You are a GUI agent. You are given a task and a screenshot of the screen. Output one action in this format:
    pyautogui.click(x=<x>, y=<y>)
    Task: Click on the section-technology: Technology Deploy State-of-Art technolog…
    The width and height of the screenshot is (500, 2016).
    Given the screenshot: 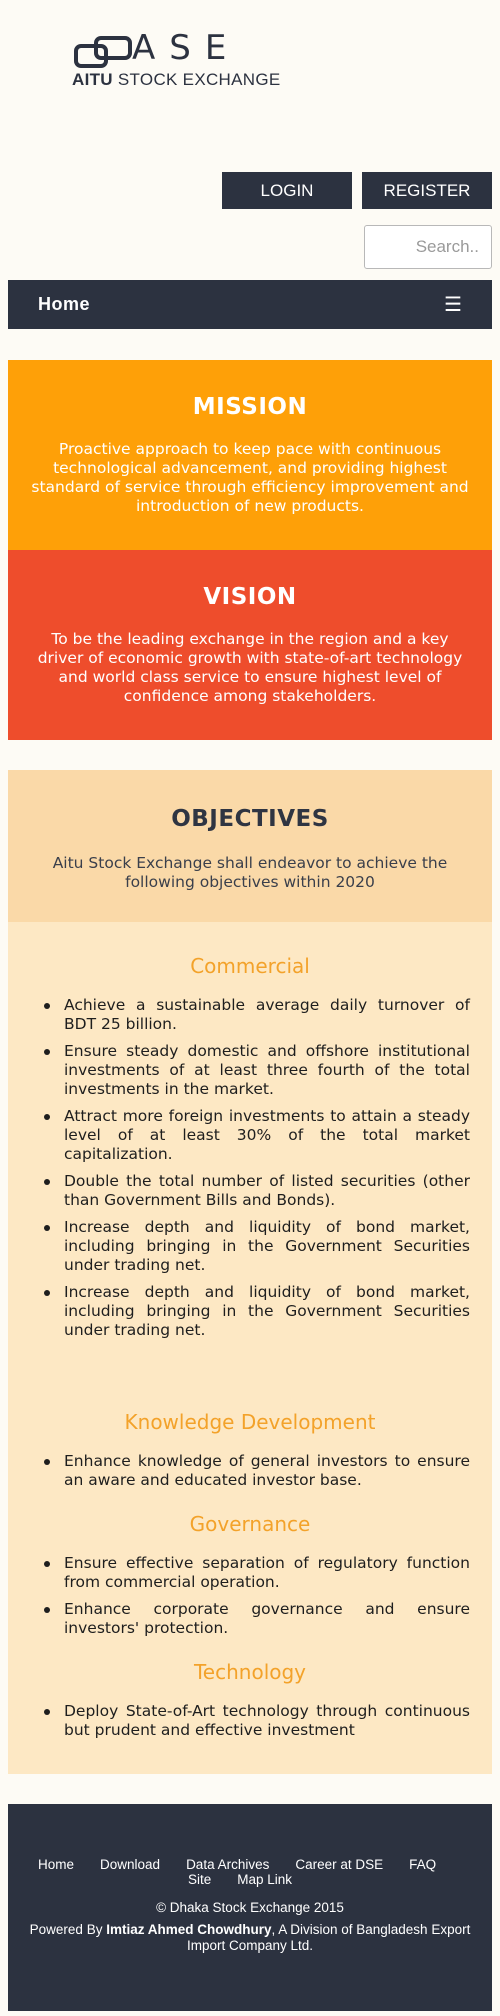 What is the action you would take?
    pyautogui.click(x=250, y=1704)
    